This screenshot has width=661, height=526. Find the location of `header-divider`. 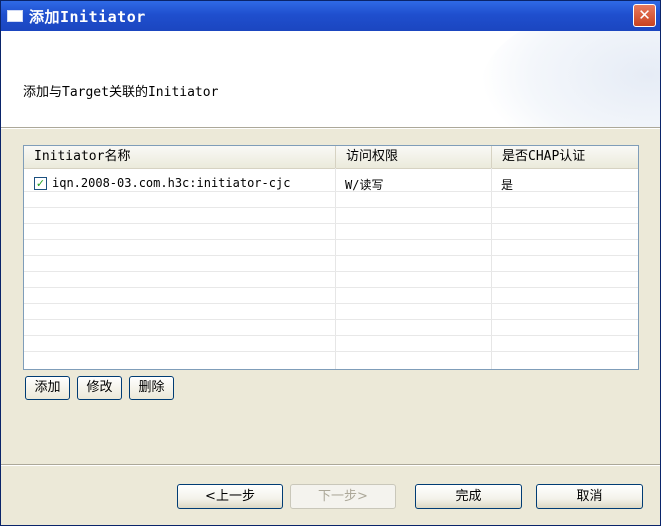

header-divider is located at coordinates (330, 128).